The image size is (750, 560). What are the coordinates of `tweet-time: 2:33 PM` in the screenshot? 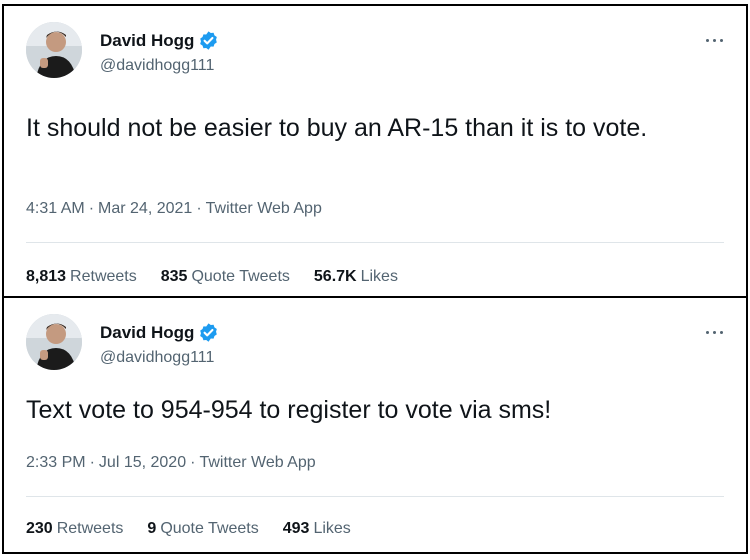 It's located at (56, 462).